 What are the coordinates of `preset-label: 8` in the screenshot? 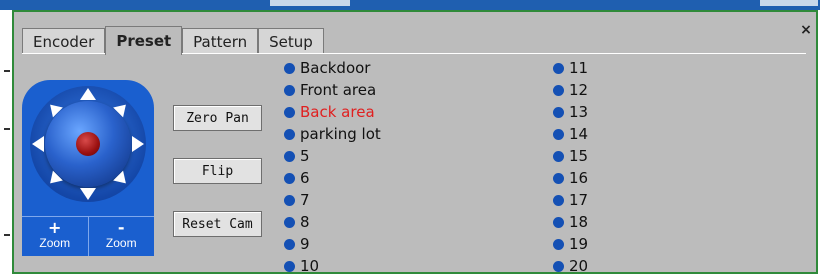 It's located at (305, 222).